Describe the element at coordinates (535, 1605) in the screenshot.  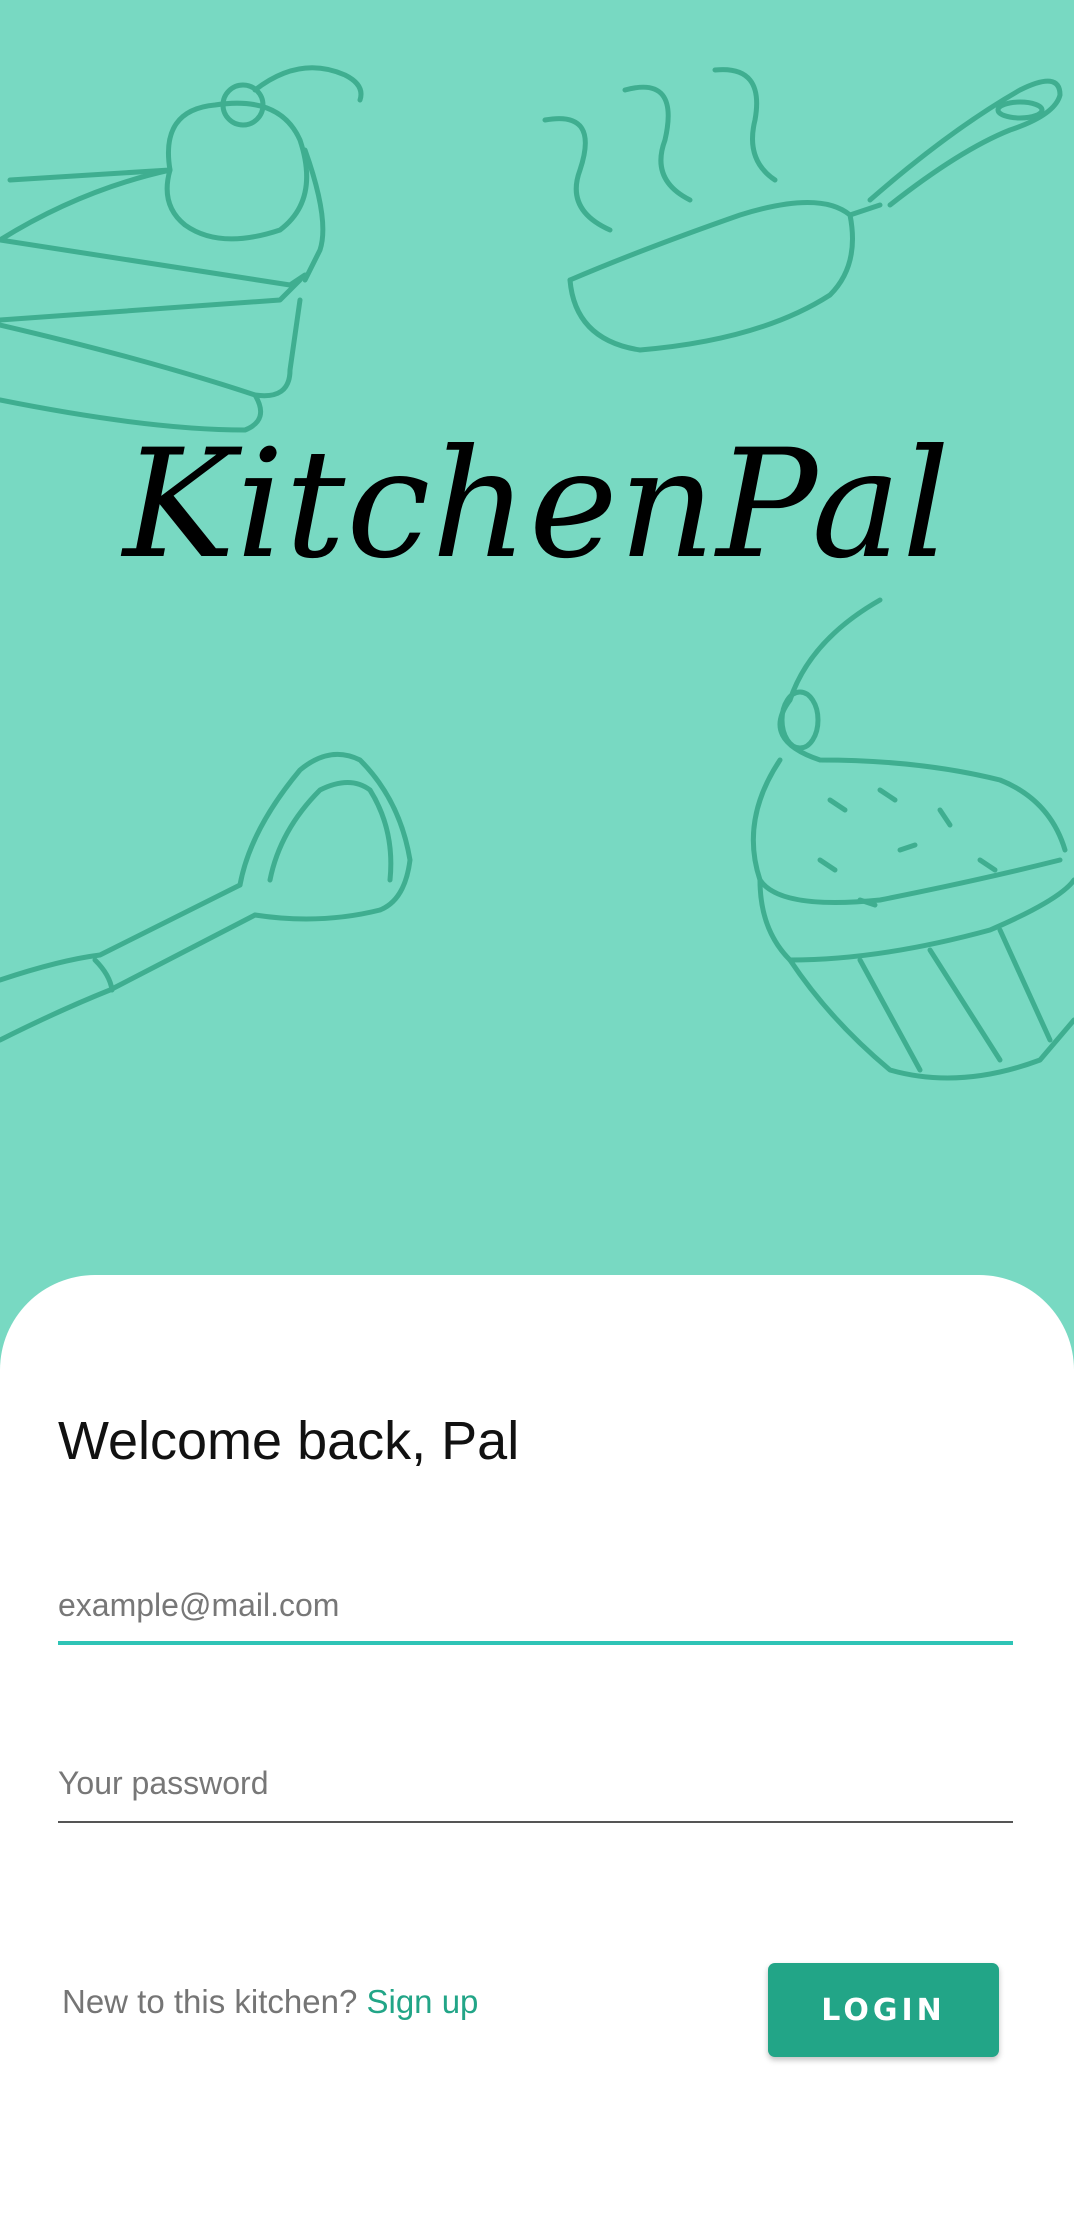
I see `email-field` at that location.